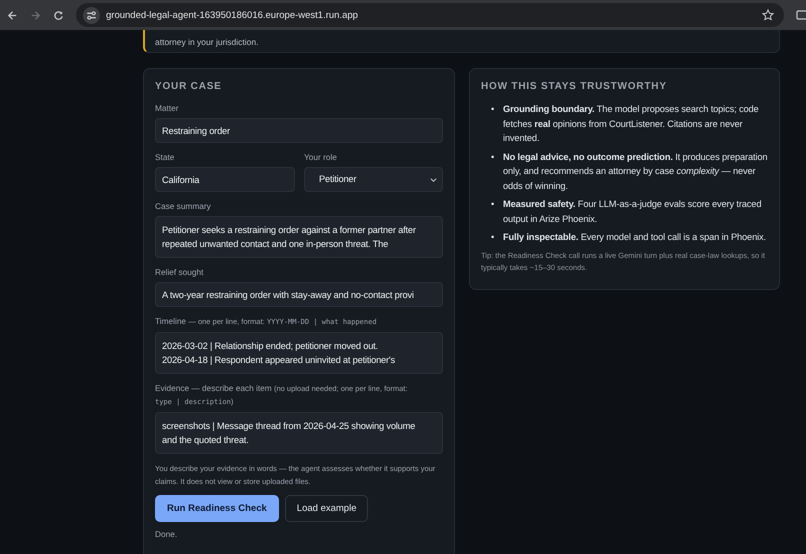 This screenshot has height=554, width=806. What do you see at coordinates (299, 433) in the screenshot?
I see `evidence-field: screenshots | Message thread from 2026-04-25 showing volume and the quoted threat.` at bounding box center [299, 433].